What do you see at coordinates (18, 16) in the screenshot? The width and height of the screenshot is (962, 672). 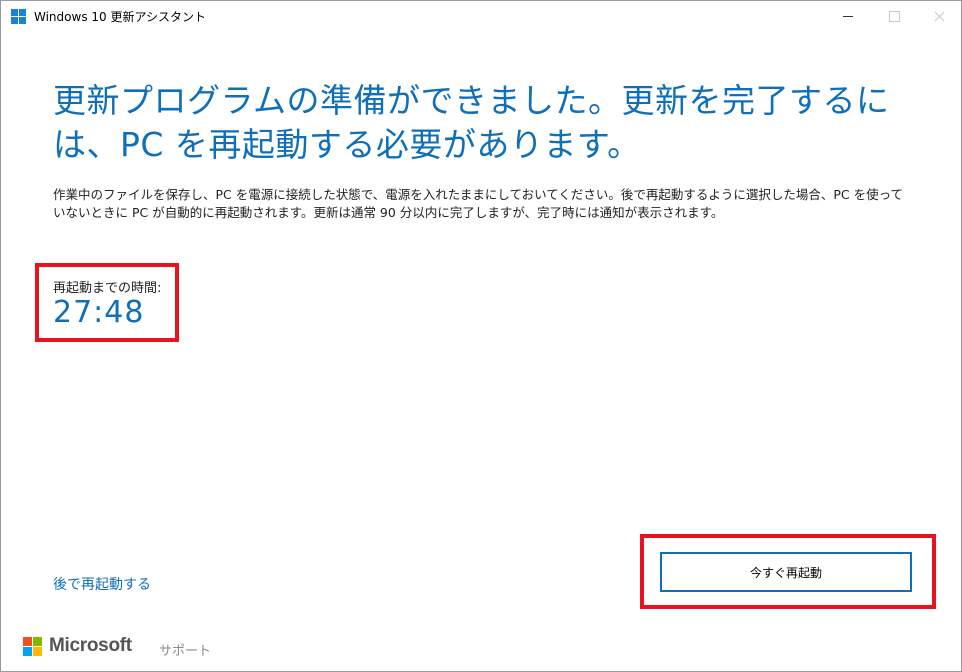 I see `windows-logo-icon` at bounding box center [18, 16].